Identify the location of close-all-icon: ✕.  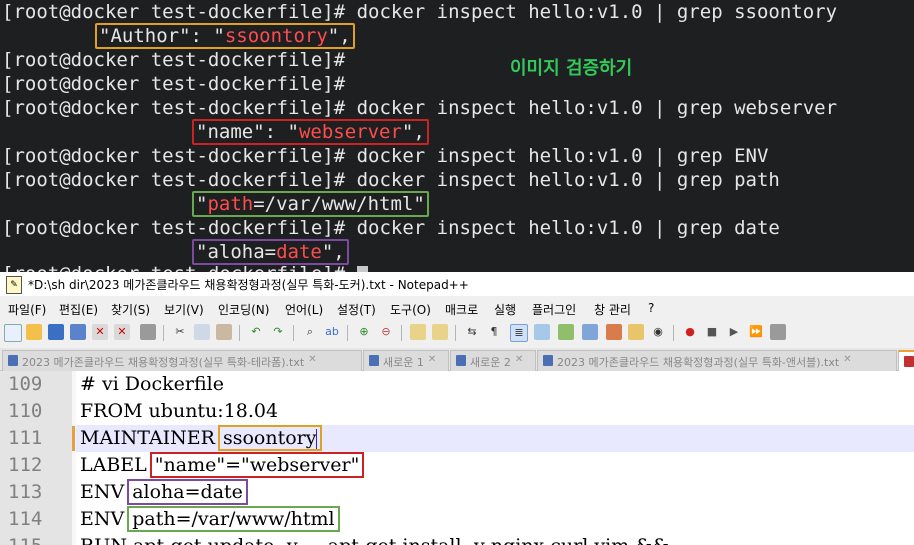
(122, 332).